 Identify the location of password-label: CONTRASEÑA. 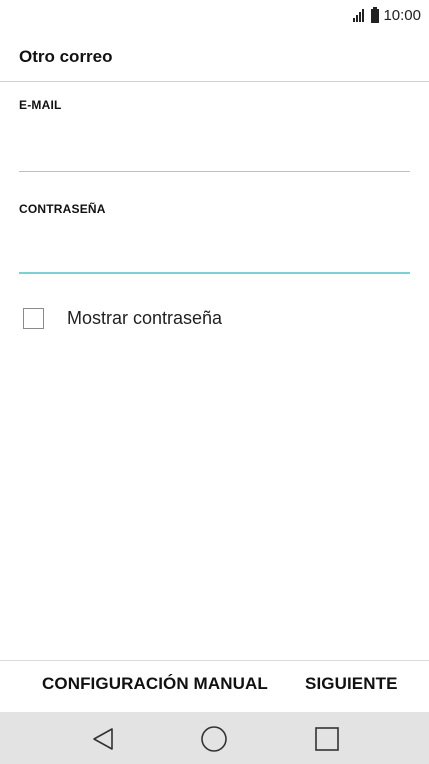
(62, 209).